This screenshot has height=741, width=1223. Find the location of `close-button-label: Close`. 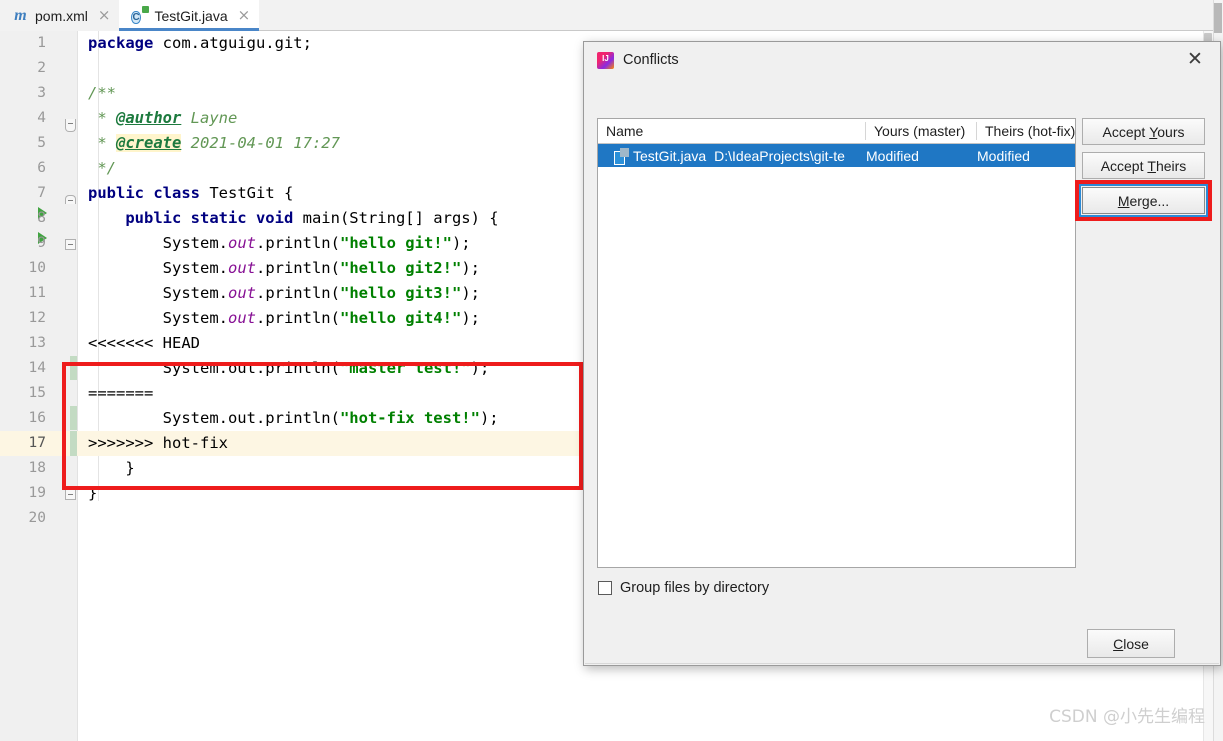

close-button-label: Close is located at coordinates (1131, 643).